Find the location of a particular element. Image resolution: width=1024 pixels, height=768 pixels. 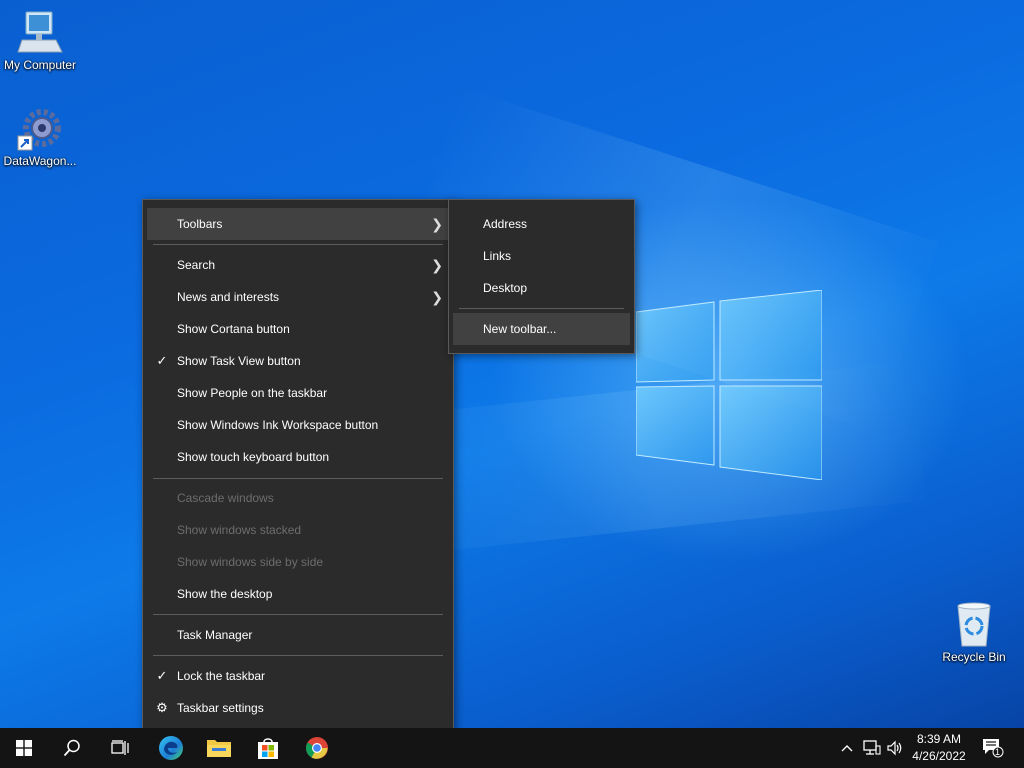

menu-item-label: News and interests is located at coordinates (228, 297).